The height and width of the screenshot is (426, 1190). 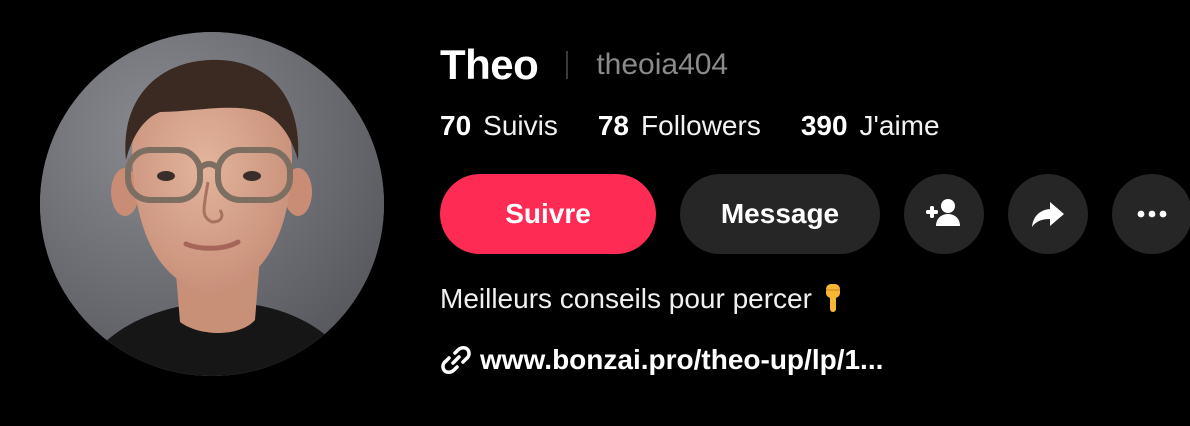 I want to click on name-divider, so click(x=567, y=65).